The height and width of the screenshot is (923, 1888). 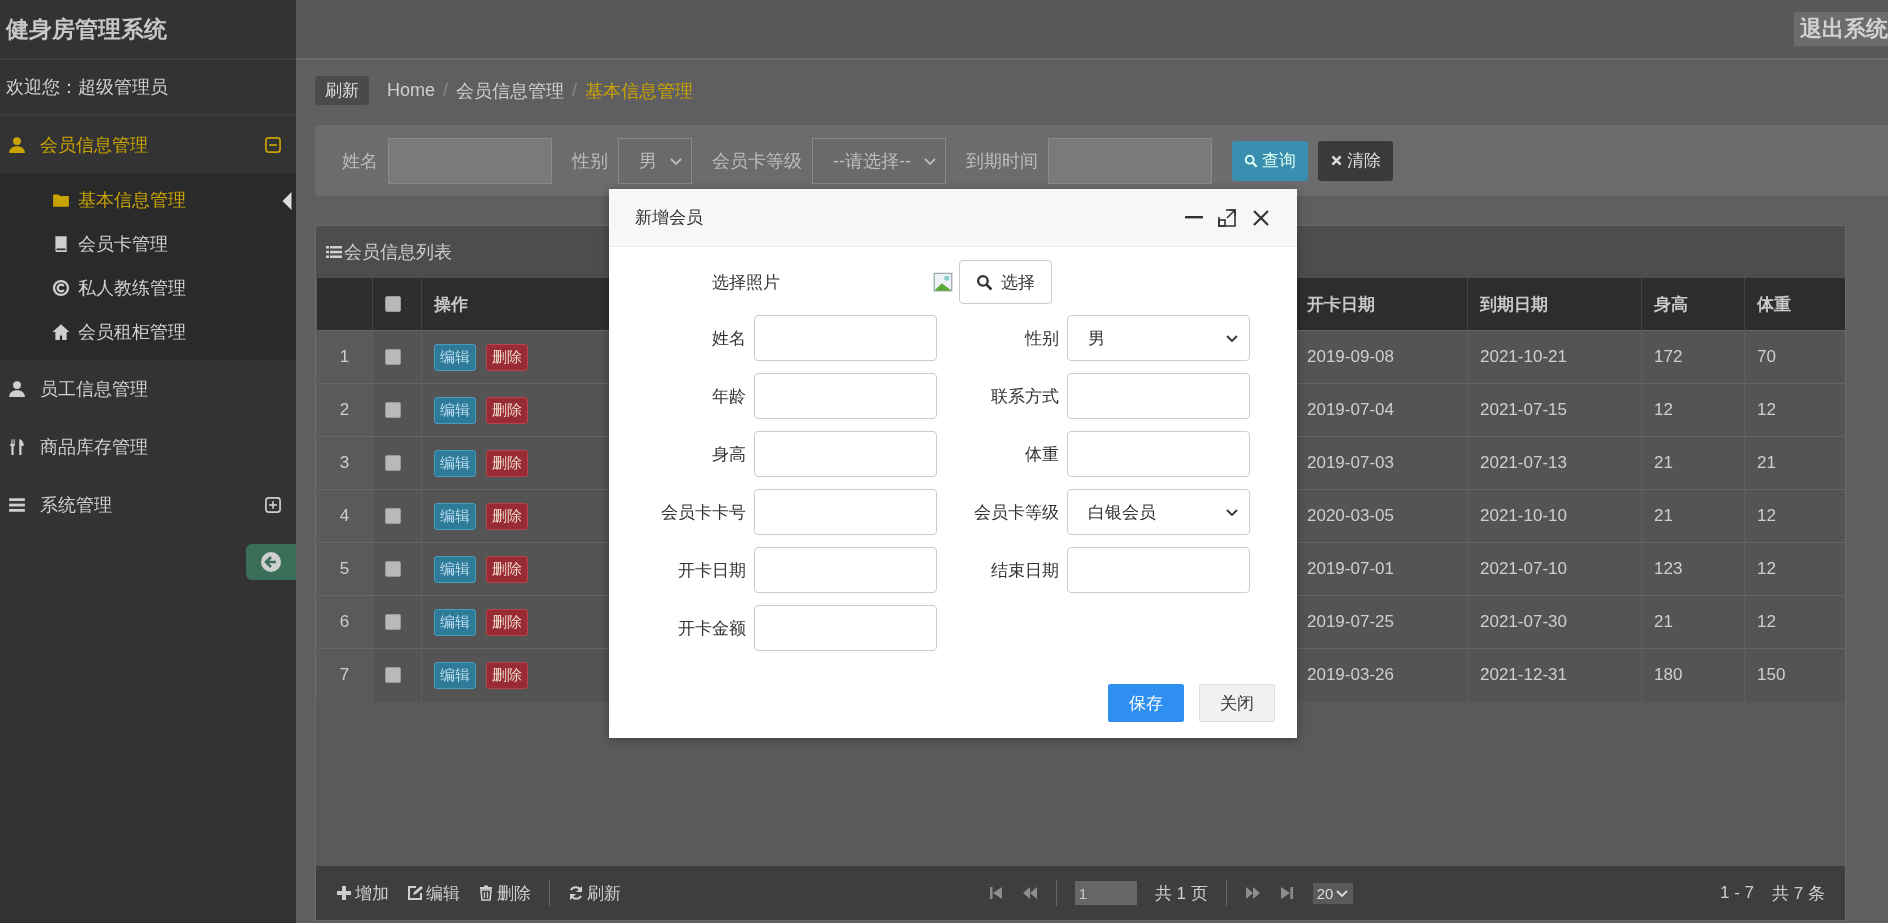 What do you see at coordinates (148, 200) in the screenshot?
I see `sidebar-submenu-item: 基本信息管理` at bounding box center [148, 200].